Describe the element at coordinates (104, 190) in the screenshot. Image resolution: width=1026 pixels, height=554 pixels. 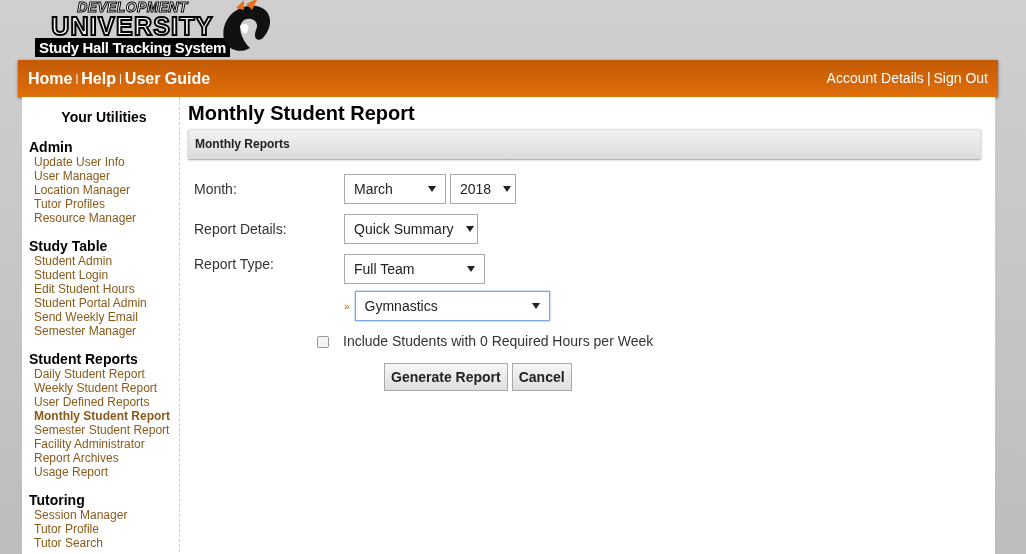
I see `sidebar-link: Location Manager` at that location.